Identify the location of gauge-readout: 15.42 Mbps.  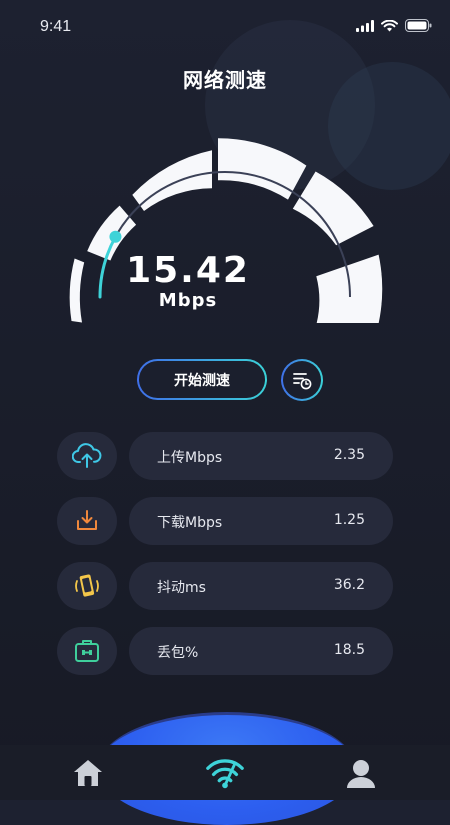
(188, 281).